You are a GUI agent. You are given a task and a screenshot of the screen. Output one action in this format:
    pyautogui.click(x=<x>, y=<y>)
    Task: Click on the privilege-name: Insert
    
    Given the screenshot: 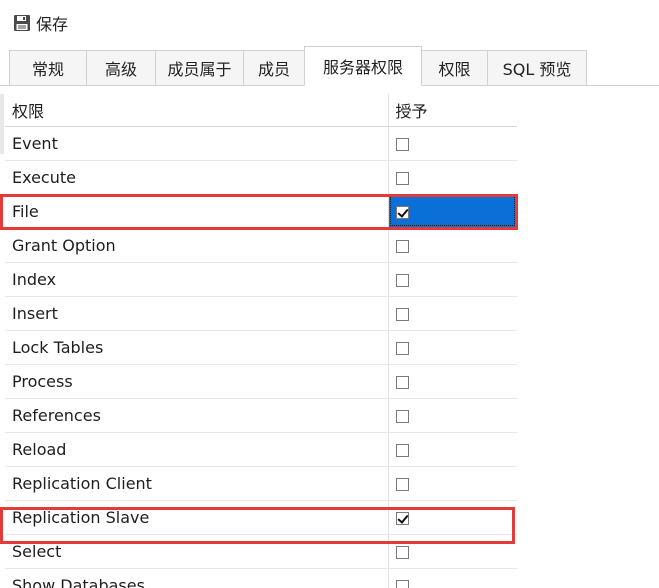 What is the action you would take?
    pyautogui.click(x=197, y=313)
    